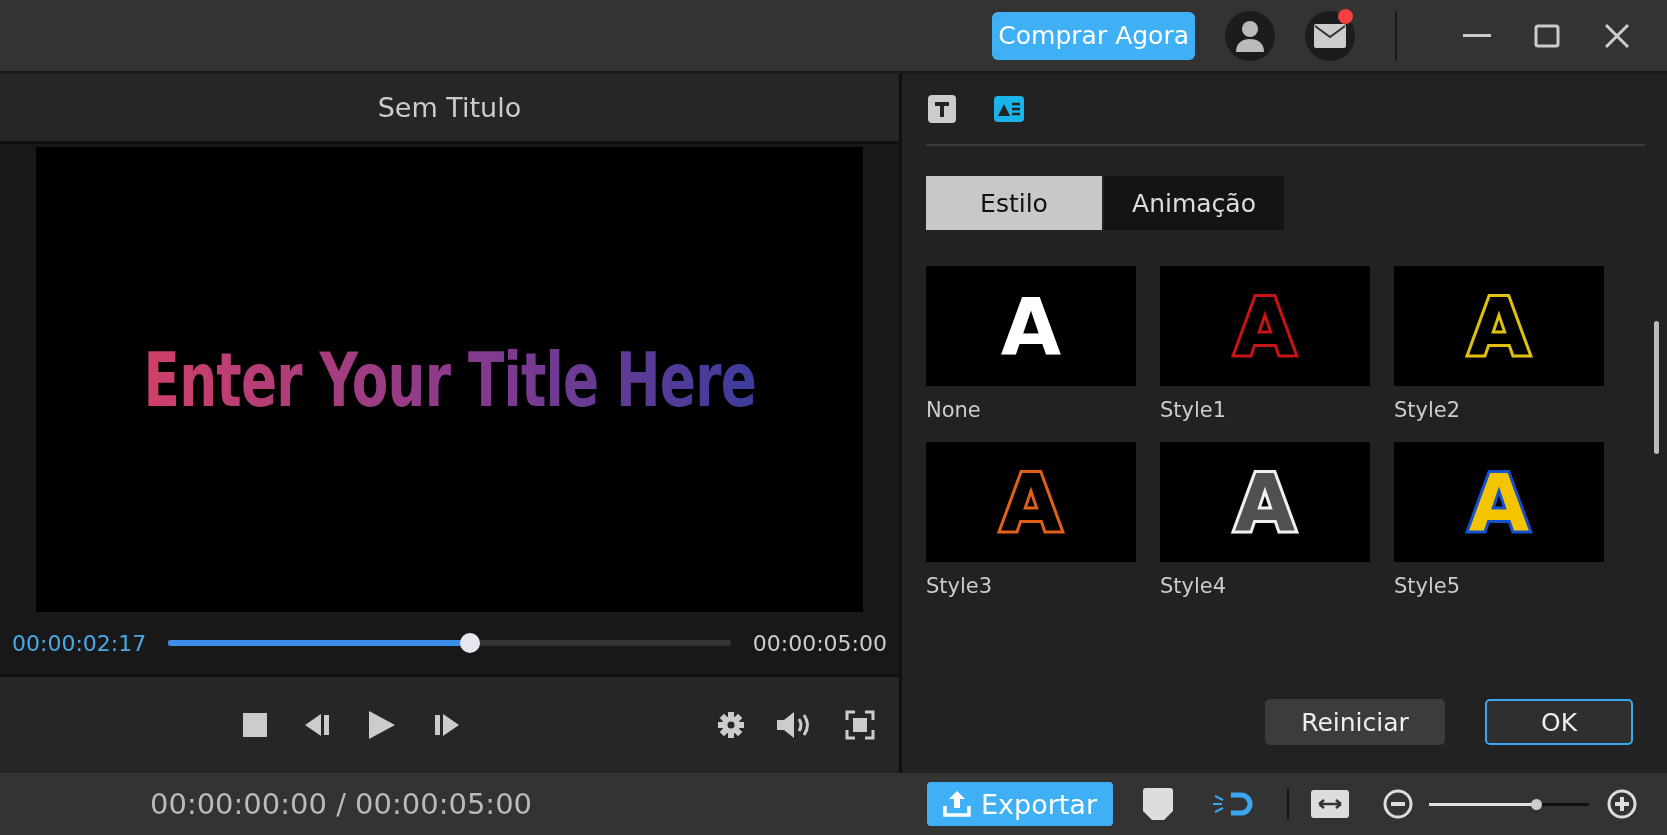 The width and height of the screenshot is (1667, 835). Describe the element at coordinates (79, 643) in the screenshot. I see `current-time: 00:00:02:17` at that location.